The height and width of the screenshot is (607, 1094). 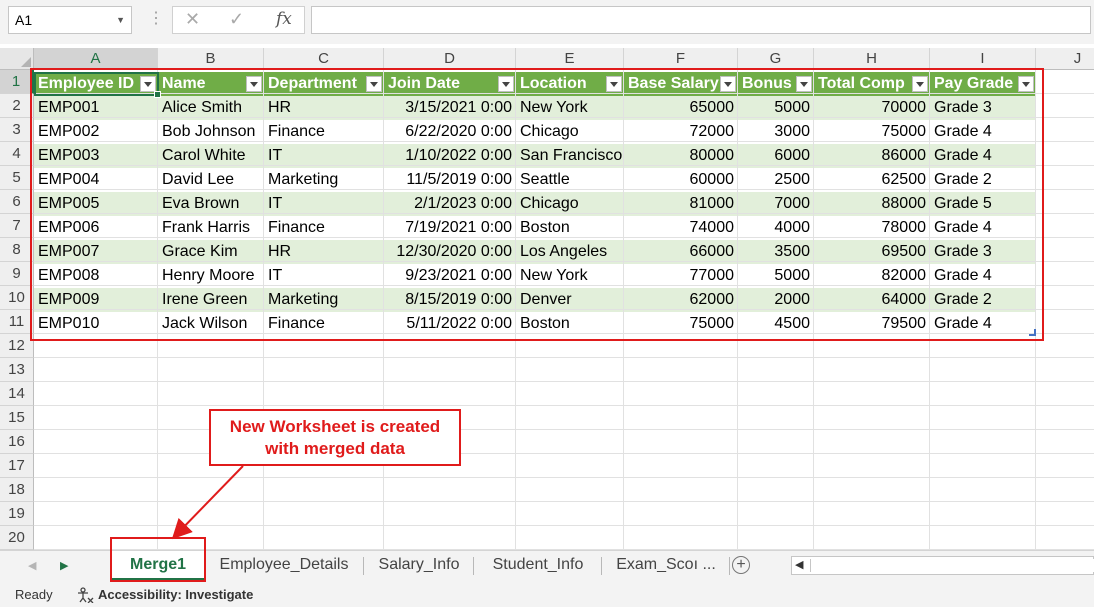 I want to click on status-bar: Ready Accessibility: Investigate, so click(x=547, y=594).